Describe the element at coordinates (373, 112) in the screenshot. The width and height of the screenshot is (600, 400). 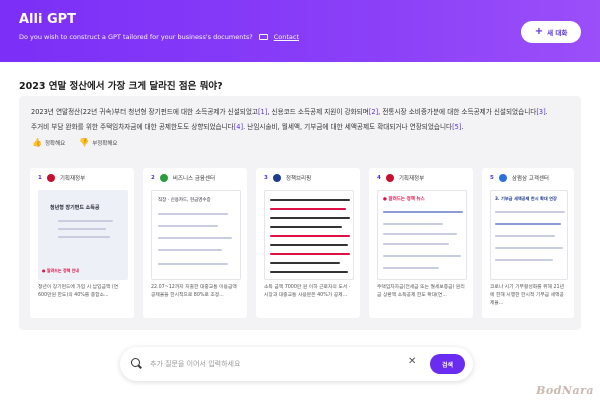
I see `citation-link: [2]` at that location.